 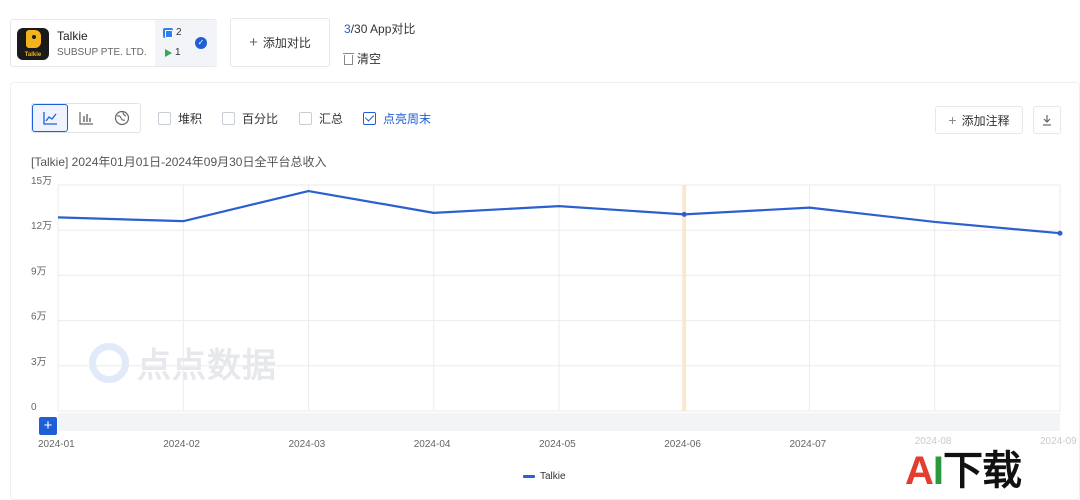 What do you see at coordinates (33, 44) in the screenshot?
I see `app-icon: Talkie` at bounding box center [33, 44].